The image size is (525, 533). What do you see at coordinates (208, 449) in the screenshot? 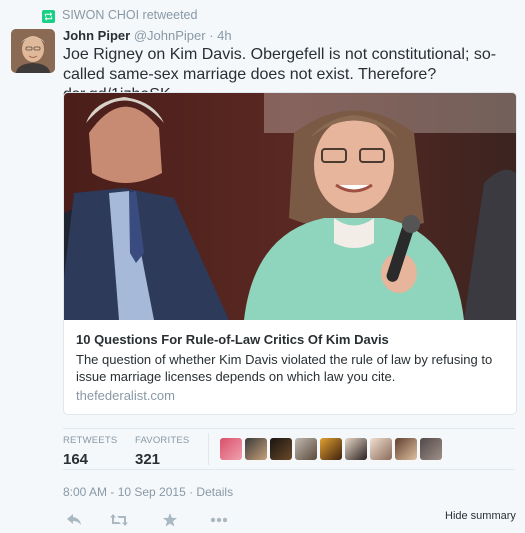
I see `stats-divider` at bounding box center [208, 449].